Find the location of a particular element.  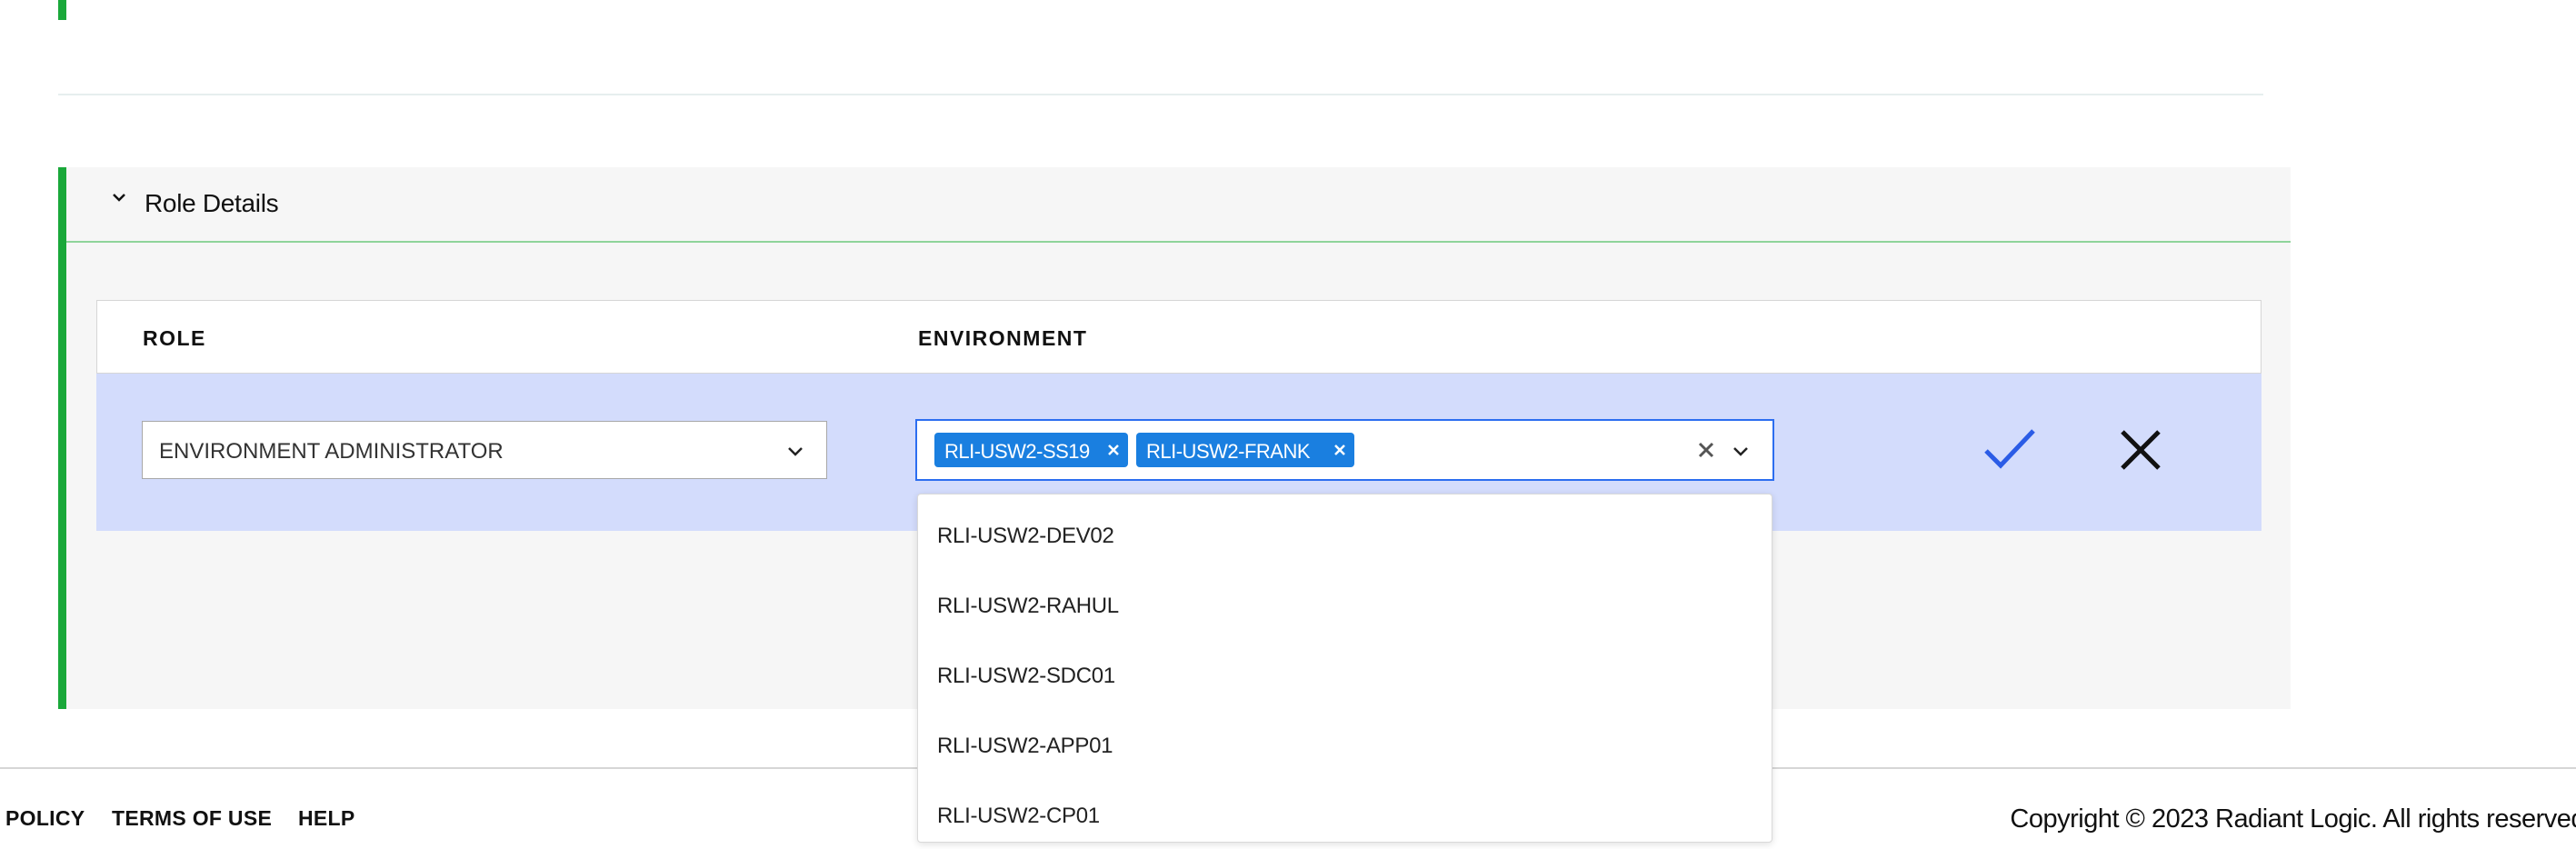

role-select: ENVIRONMENT ADMINISTRATOR is located at coordinates (485, 450).